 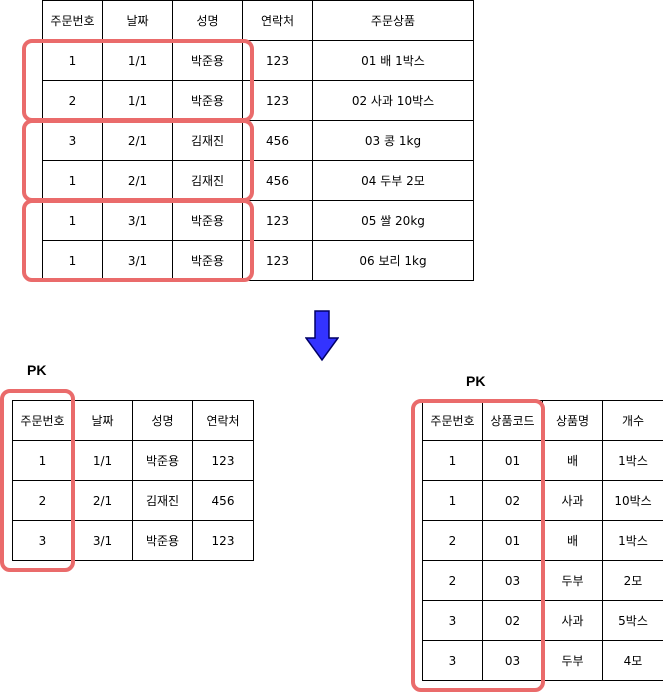 I want to click on down-arrow-icon, so click(x=322, y=336).